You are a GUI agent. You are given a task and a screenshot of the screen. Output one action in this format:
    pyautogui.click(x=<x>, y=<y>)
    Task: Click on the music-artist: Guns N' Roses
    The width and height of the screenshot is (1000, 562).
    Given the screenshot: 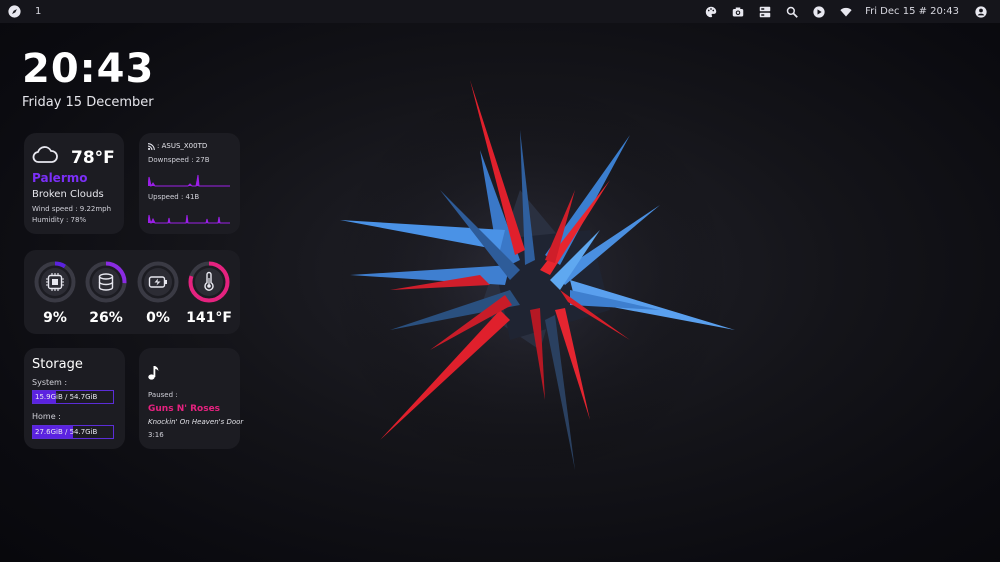 What is the action you would take?
    pyautogui.click(x=184, y=409)
    